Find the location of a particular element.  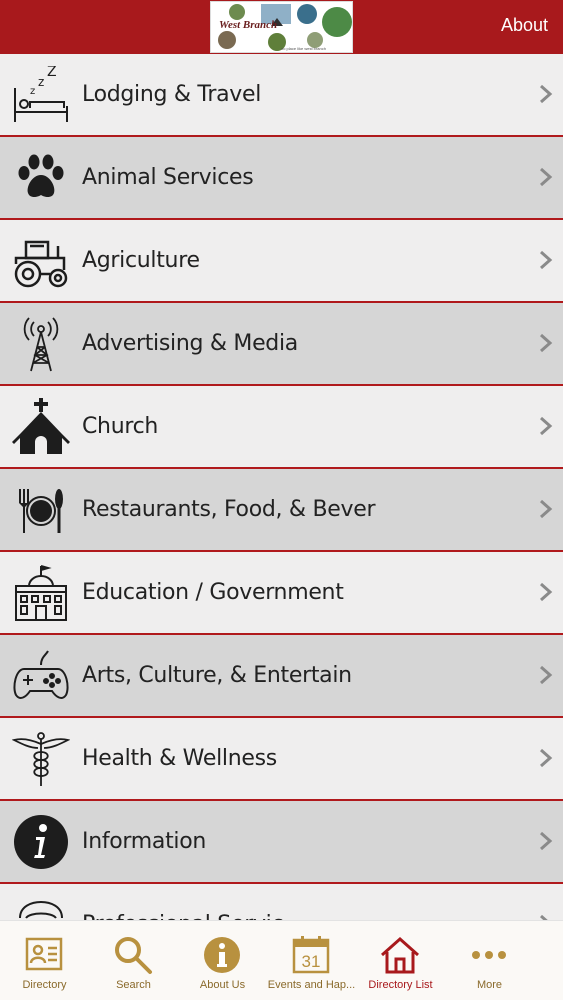

category-row-advertising-media: Advertising & Media is located at coordinates (281, 344).